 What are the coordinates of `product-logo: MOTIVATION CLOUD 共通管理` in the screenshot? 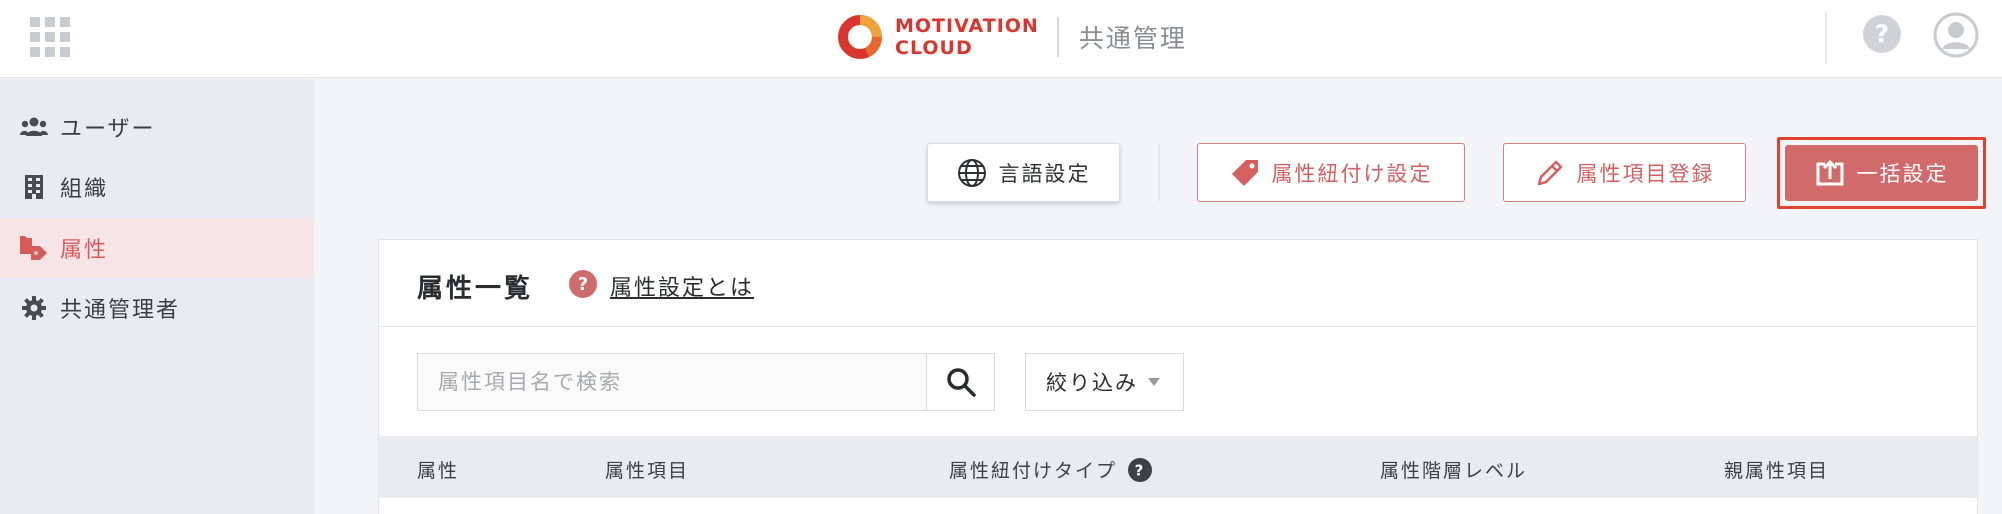 It's located at (1012, 37).